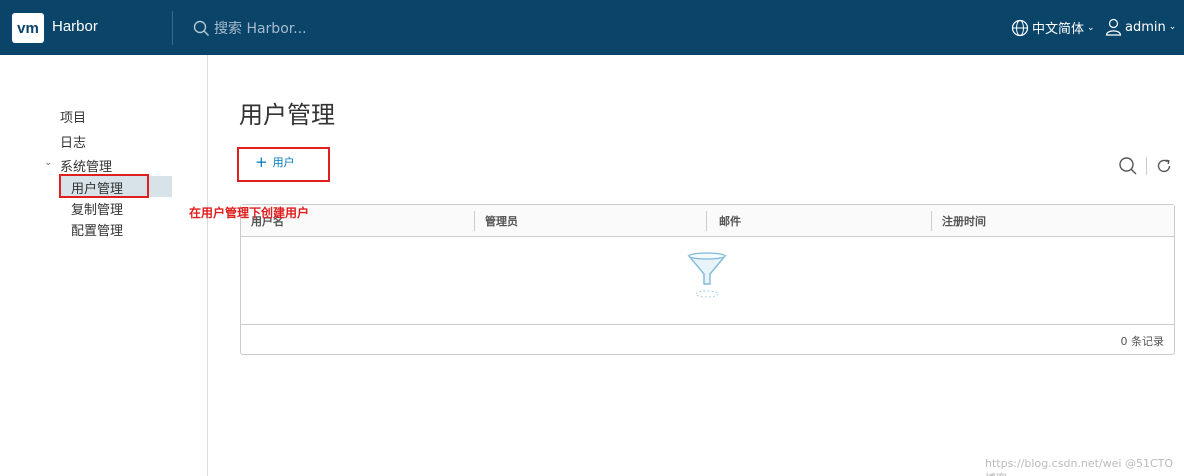 The height and width of the screenshot is (476, 1184). I want to click on sidebar-item-logs: 日志, so click(73, 141).